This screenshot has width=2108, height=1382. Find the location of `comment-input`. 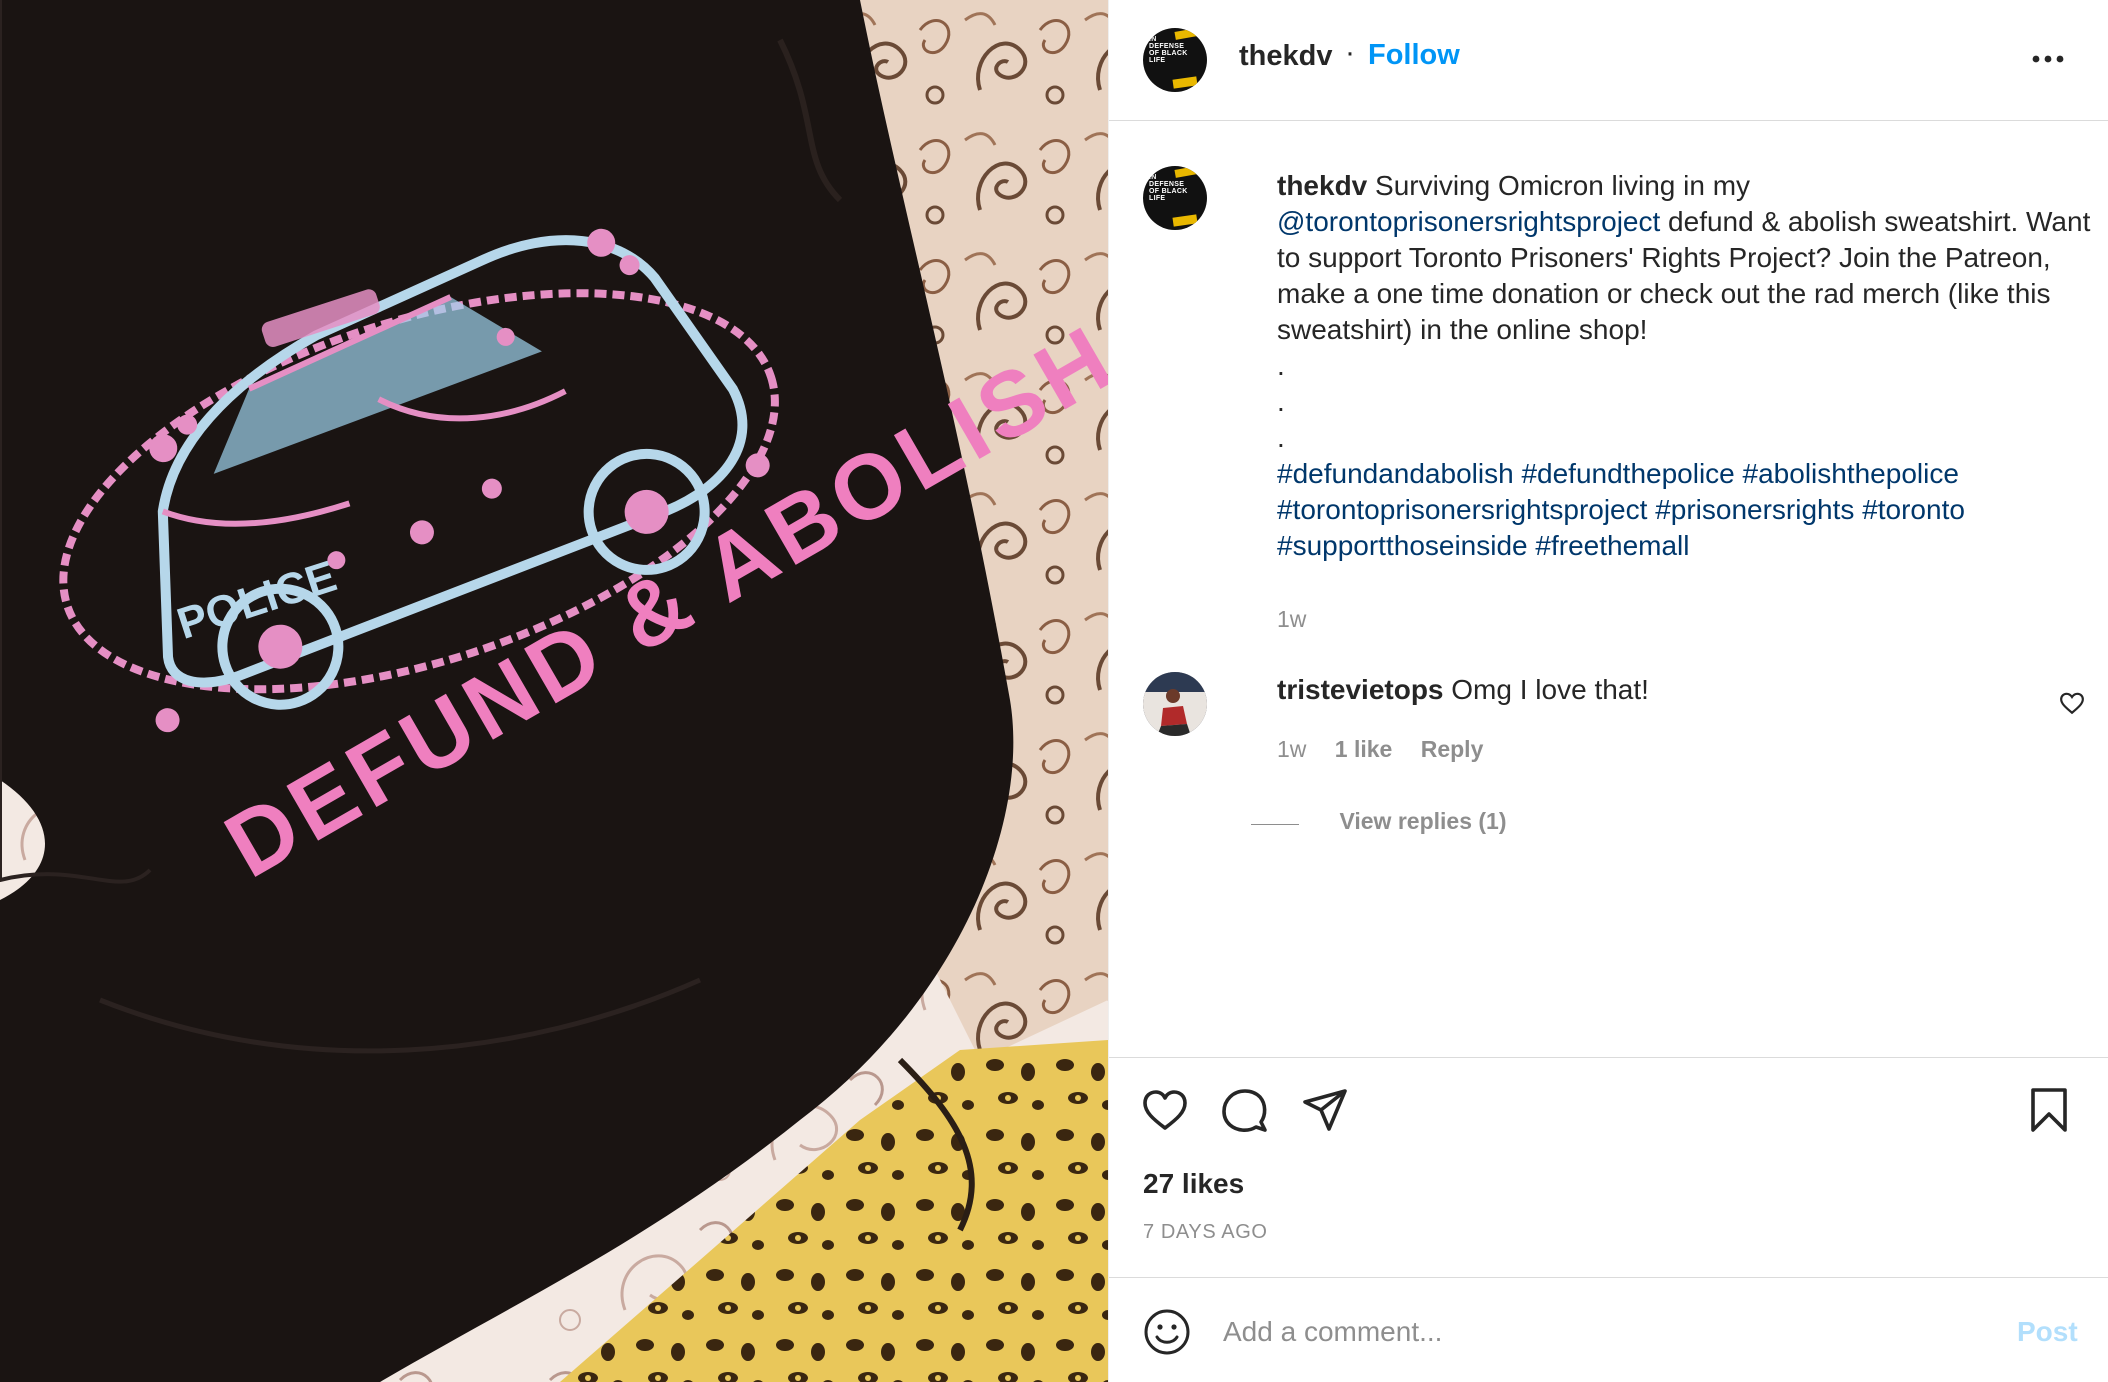

comment-input is located at coordinates (1593, 1332).